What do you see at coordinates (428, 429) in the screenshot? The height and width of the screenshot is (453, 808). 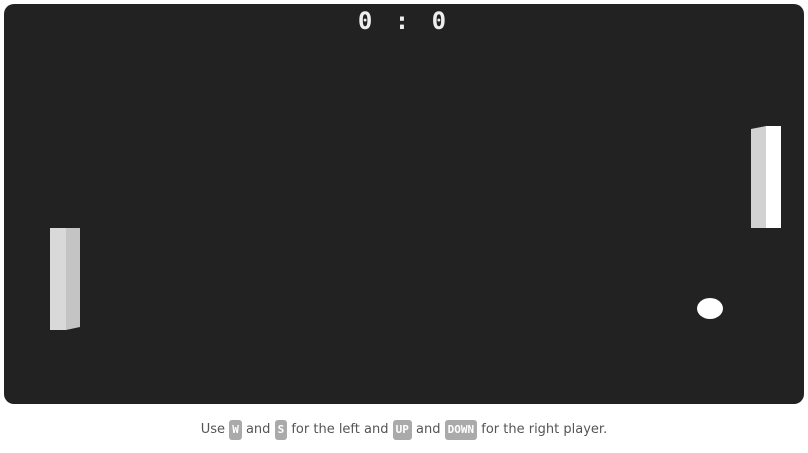 I see `instructions-and-2: and` at bounding box center [428, 429].